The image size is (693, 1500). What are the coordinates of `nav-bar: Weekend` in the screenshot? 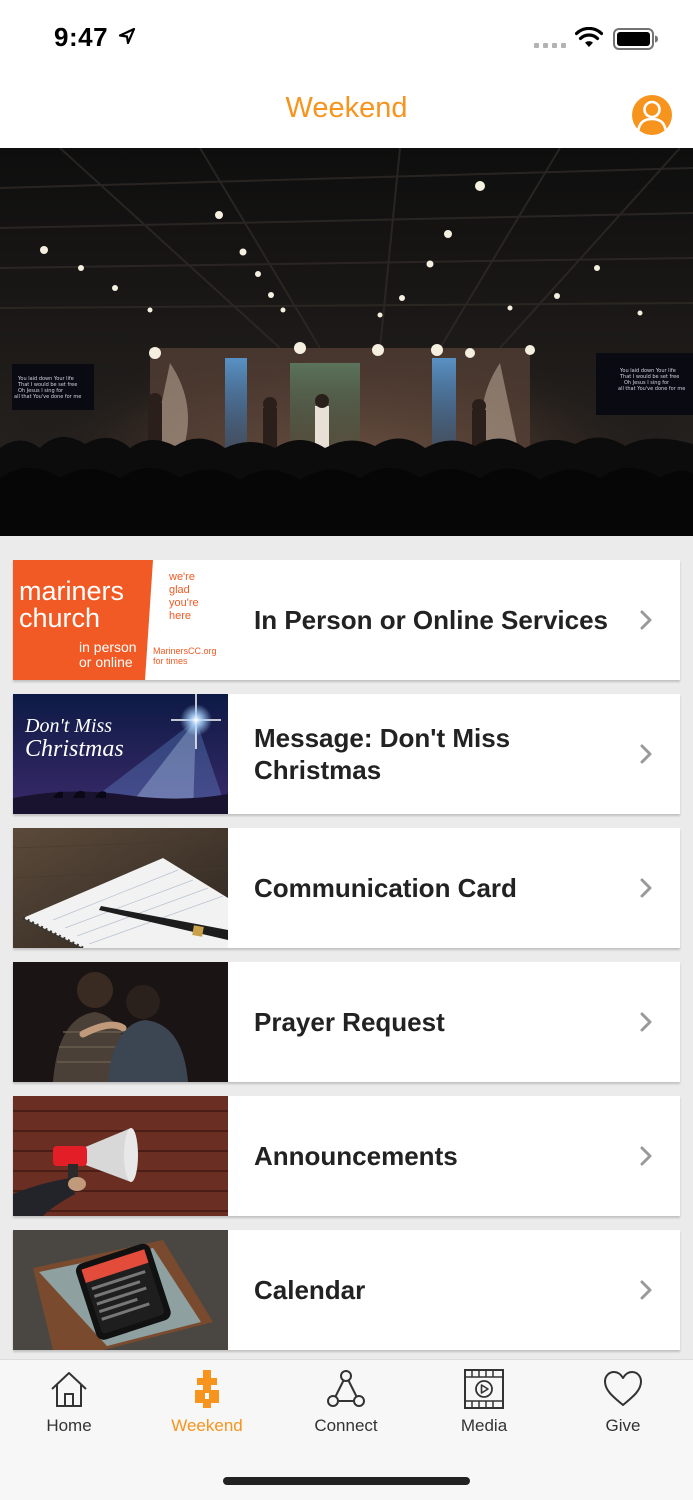 It's located at (346, 111).